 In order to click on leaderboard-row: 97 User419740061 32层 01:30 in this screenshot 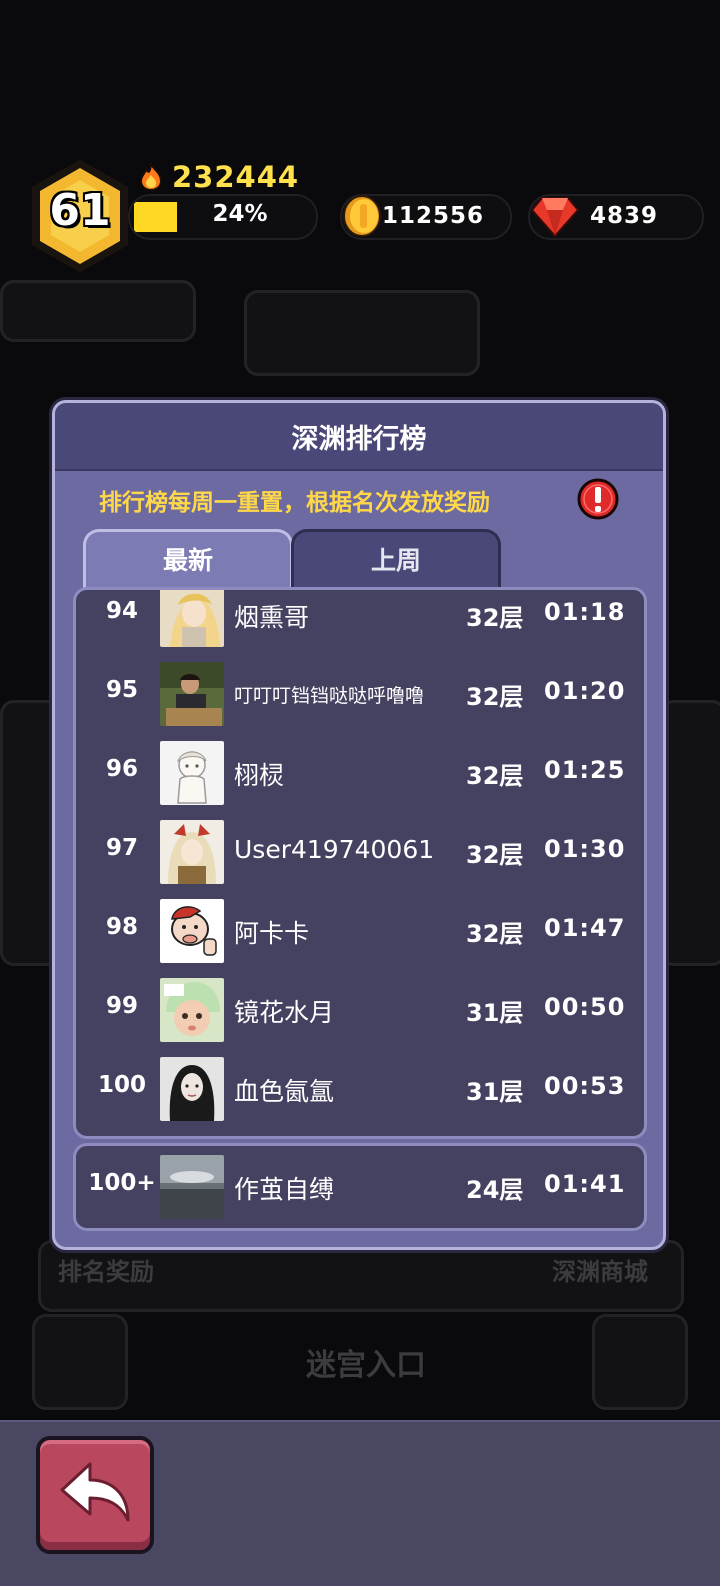, I will do `click(360, 852)`.